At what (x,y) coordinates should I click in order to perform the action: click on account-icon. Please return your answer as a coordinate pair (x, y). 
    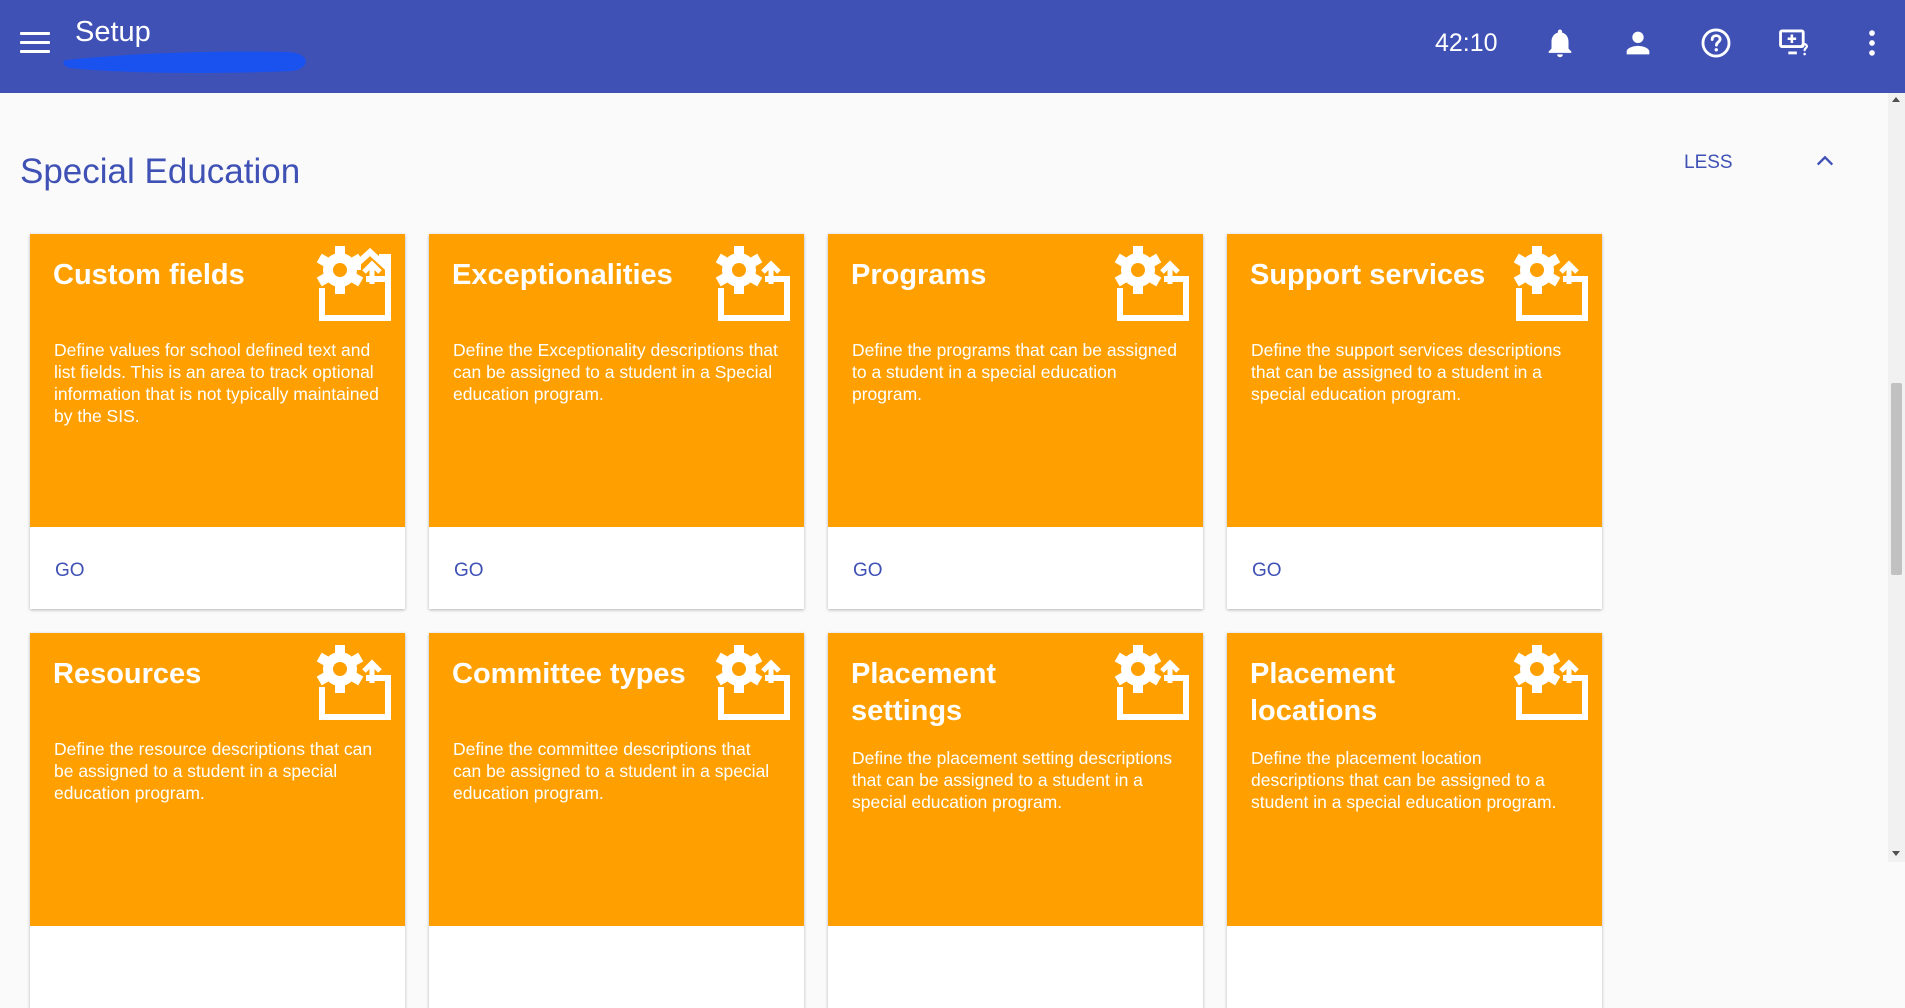
    Looking at the image, I should click on (1638, 43).